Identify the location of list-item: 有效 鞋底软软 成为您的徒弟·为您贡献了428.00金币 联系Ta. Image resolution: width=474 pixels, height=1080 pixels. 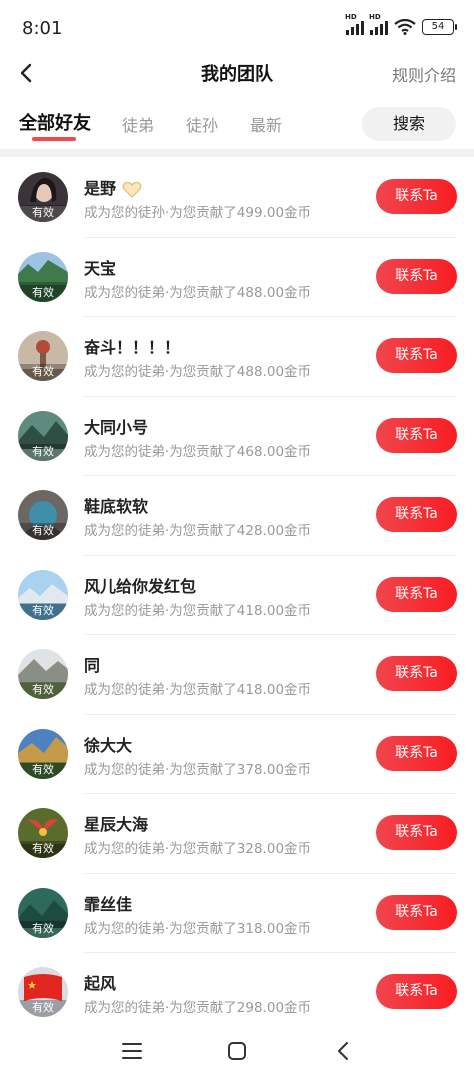
(237, 516).